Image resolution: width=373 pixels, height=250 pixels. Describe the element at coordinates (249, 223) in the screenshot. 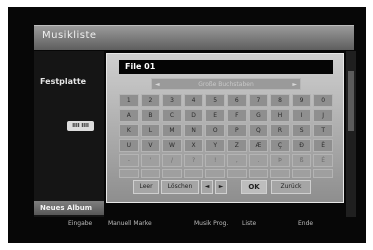

I see `footer-hint: Liste` at that location.